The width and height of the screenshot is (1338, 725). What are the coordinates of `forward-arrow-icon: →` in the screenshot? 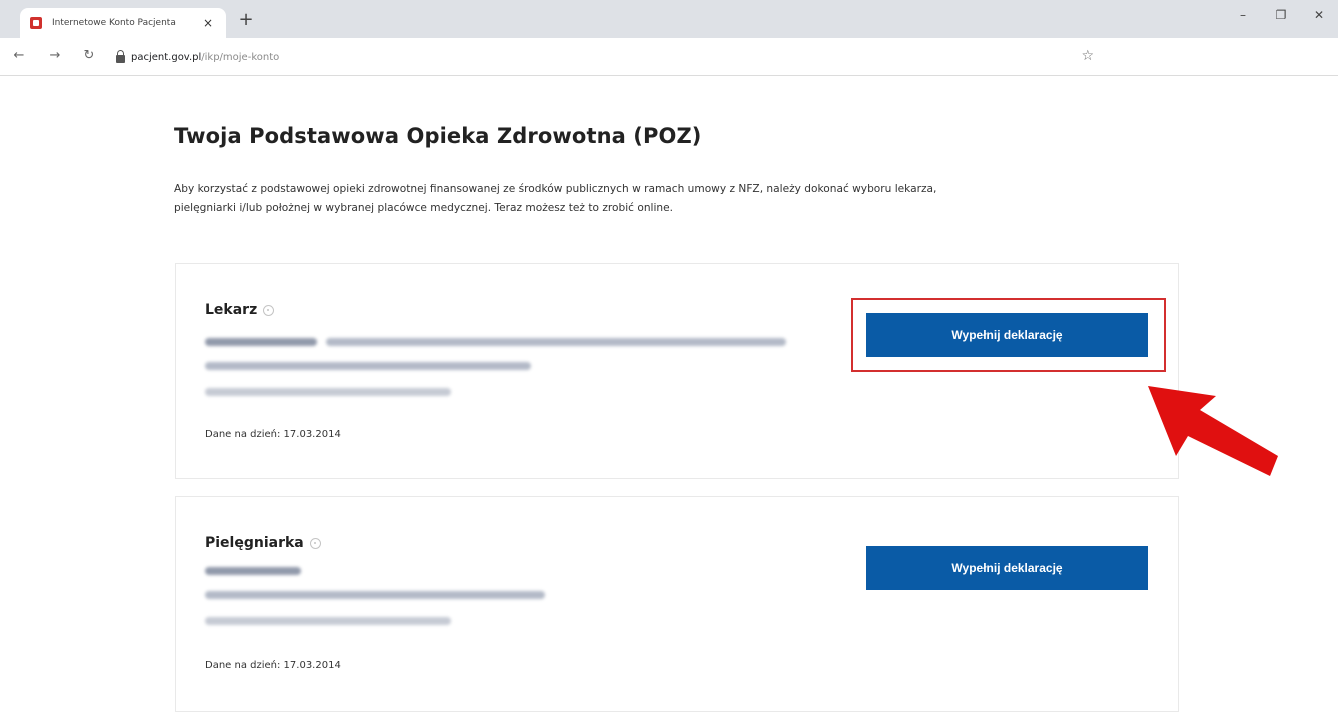 It's located at (55, 55).